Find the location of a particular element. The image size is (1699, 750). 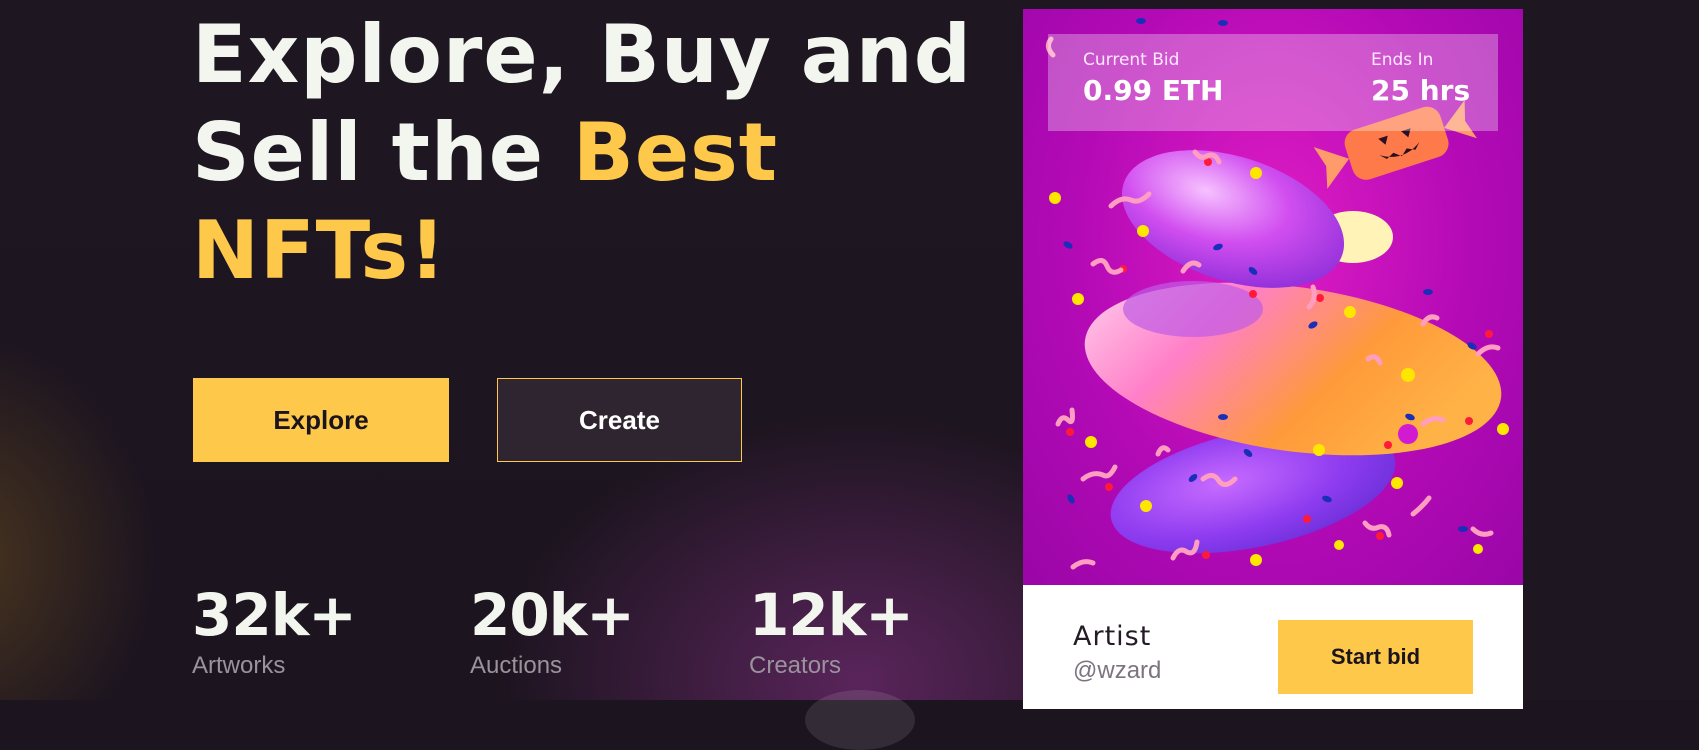

stat-label: Artworks is located at coordinates (239, 665).